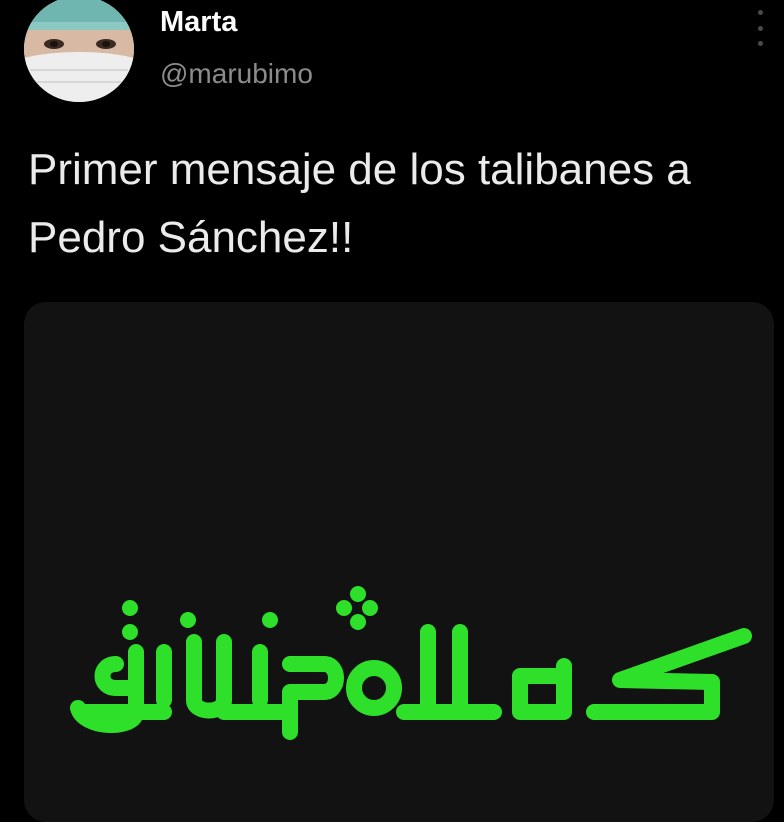  I want to click on avatar, so click(79, 51).